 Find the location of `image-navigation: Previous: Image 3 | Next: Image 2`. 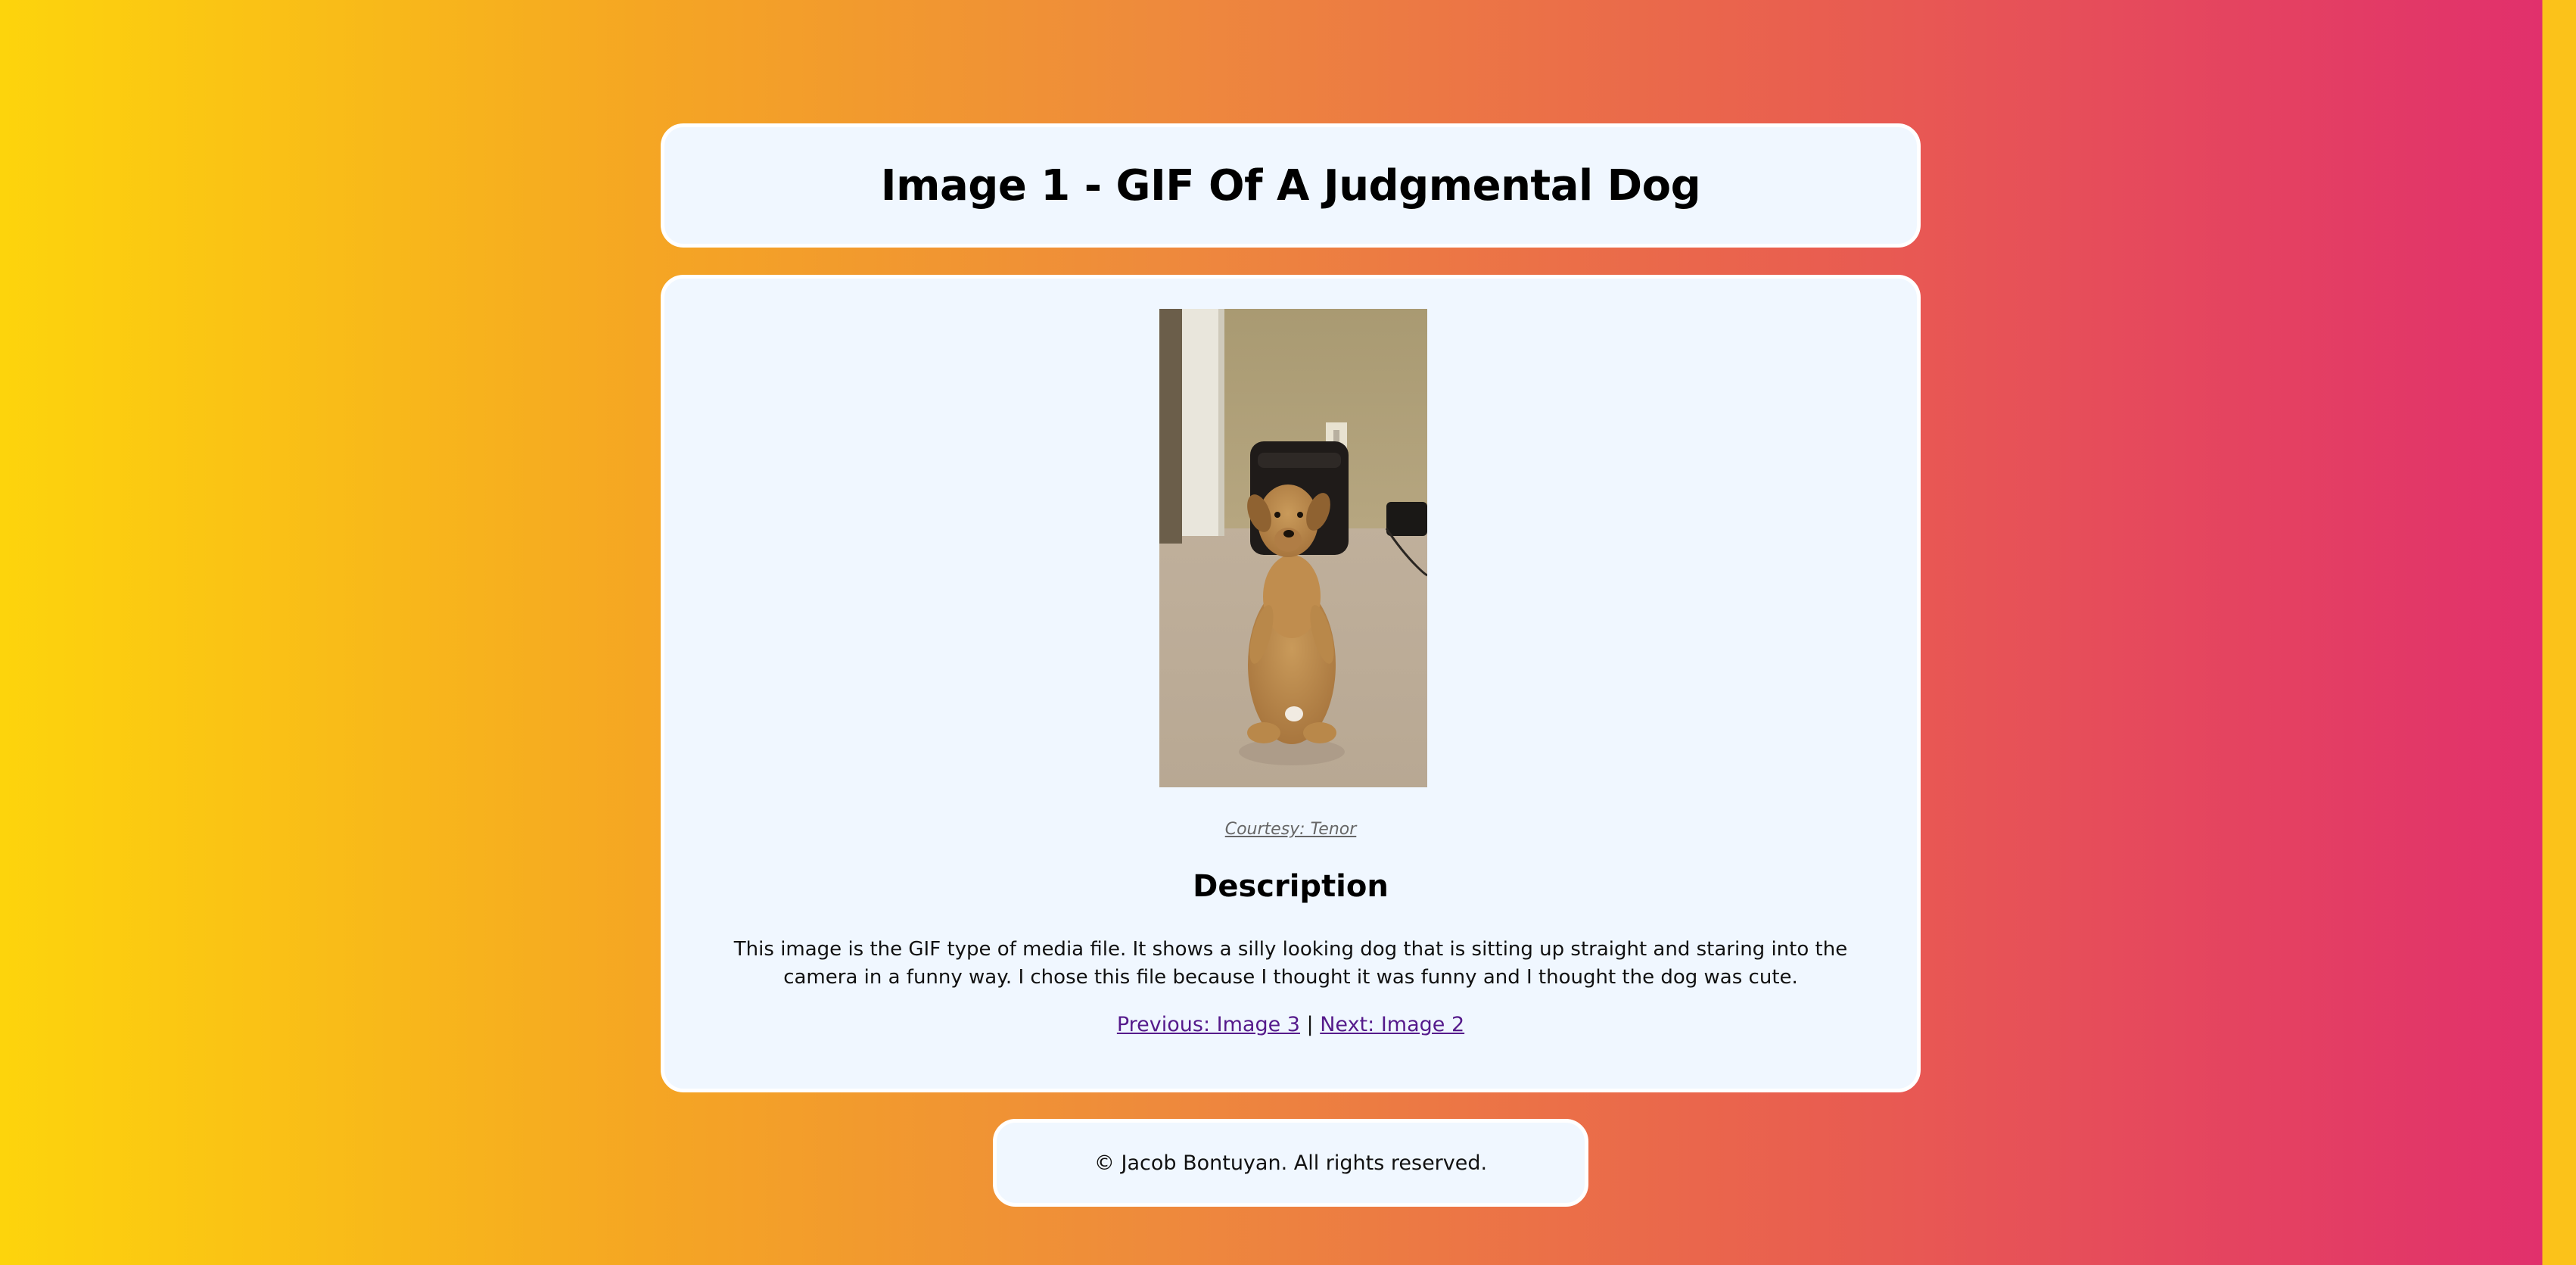

image-navigation: Previous: Image 3 | Next: Image 2 is located at coordinates (1290, 1024).